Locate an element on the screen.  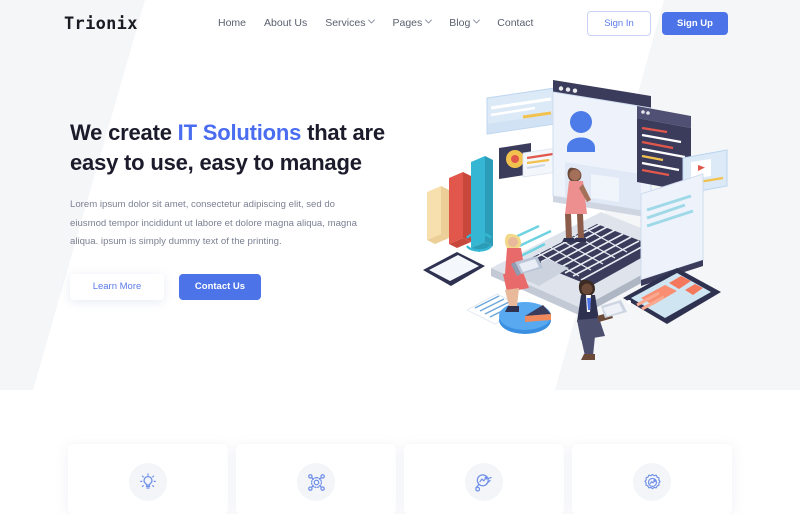
side-screen-right is located at coordinates (672, 229).